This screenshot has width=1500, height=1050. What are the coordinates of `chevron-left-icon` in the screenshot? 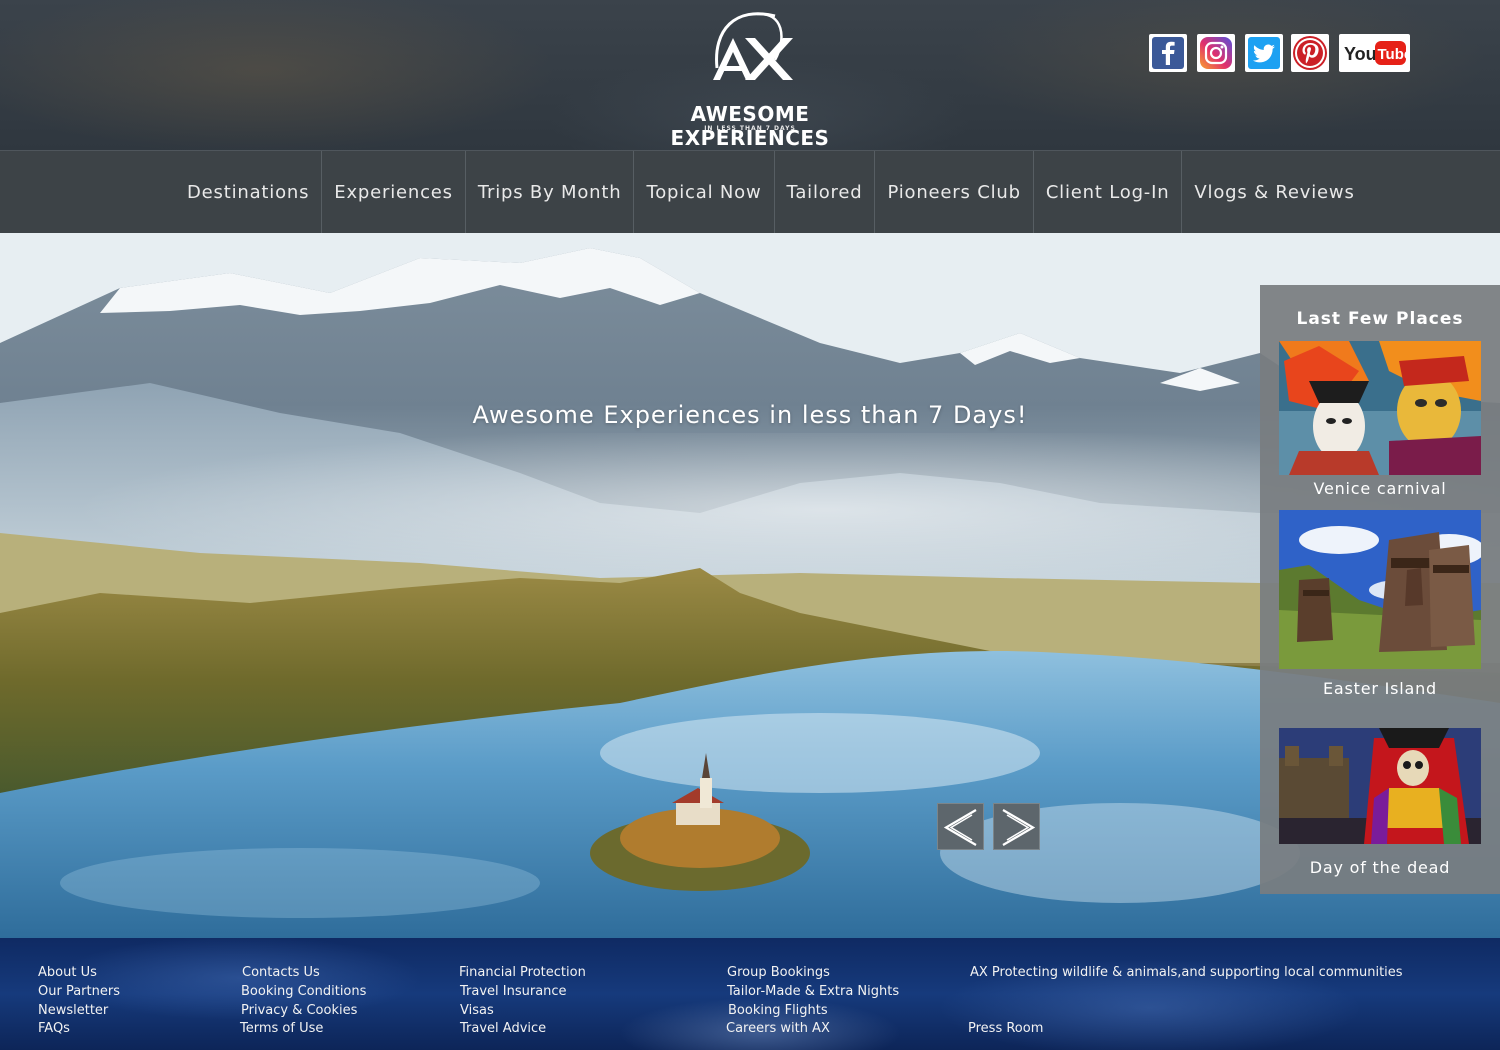 It's located at (960, 827).